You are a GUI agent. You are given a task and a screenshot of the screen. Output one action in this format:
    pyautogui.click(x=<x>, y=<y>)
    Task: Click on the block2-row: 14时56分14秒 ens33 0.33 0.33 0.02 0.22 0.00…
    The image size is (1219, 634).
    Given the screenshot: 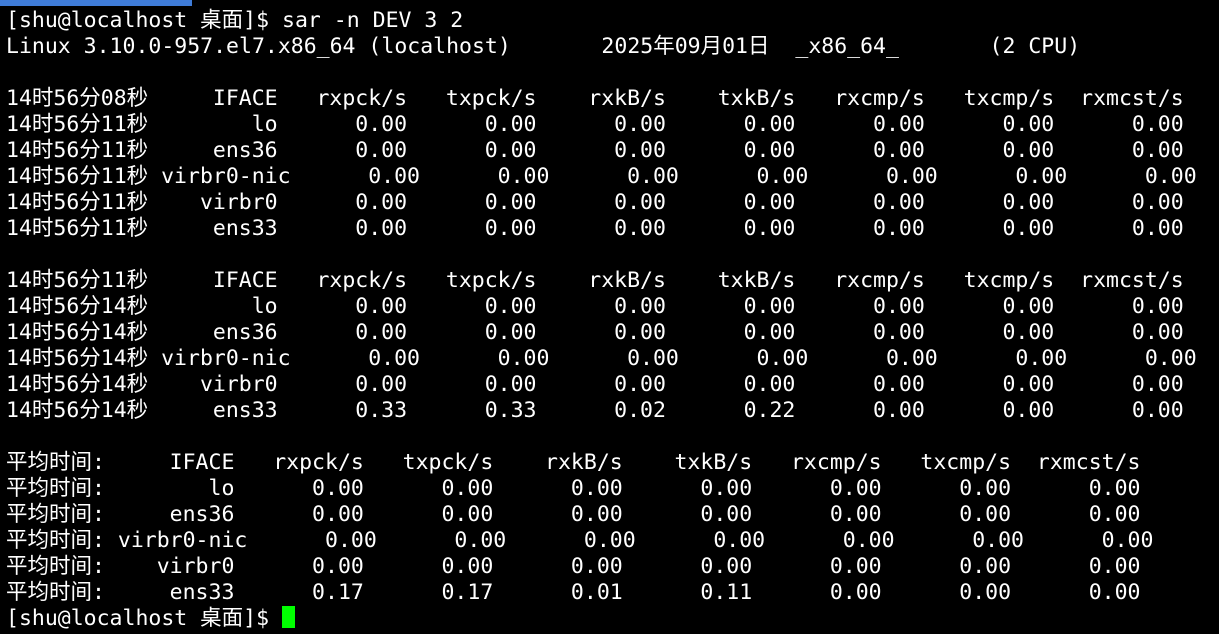 What is the action you would take?
    pyautogui.click(x=595, y=410)
    